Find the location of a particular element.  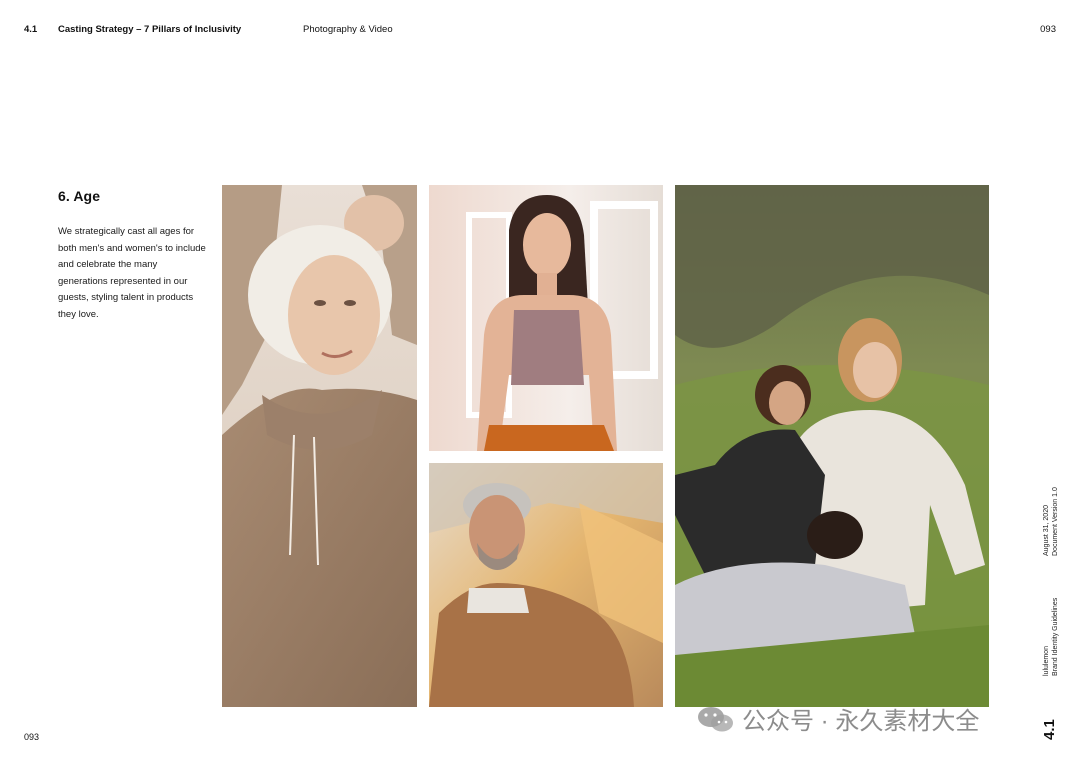

watermark-text: 公众号 · 永久素材大全 is located at coordinates (861, 721).